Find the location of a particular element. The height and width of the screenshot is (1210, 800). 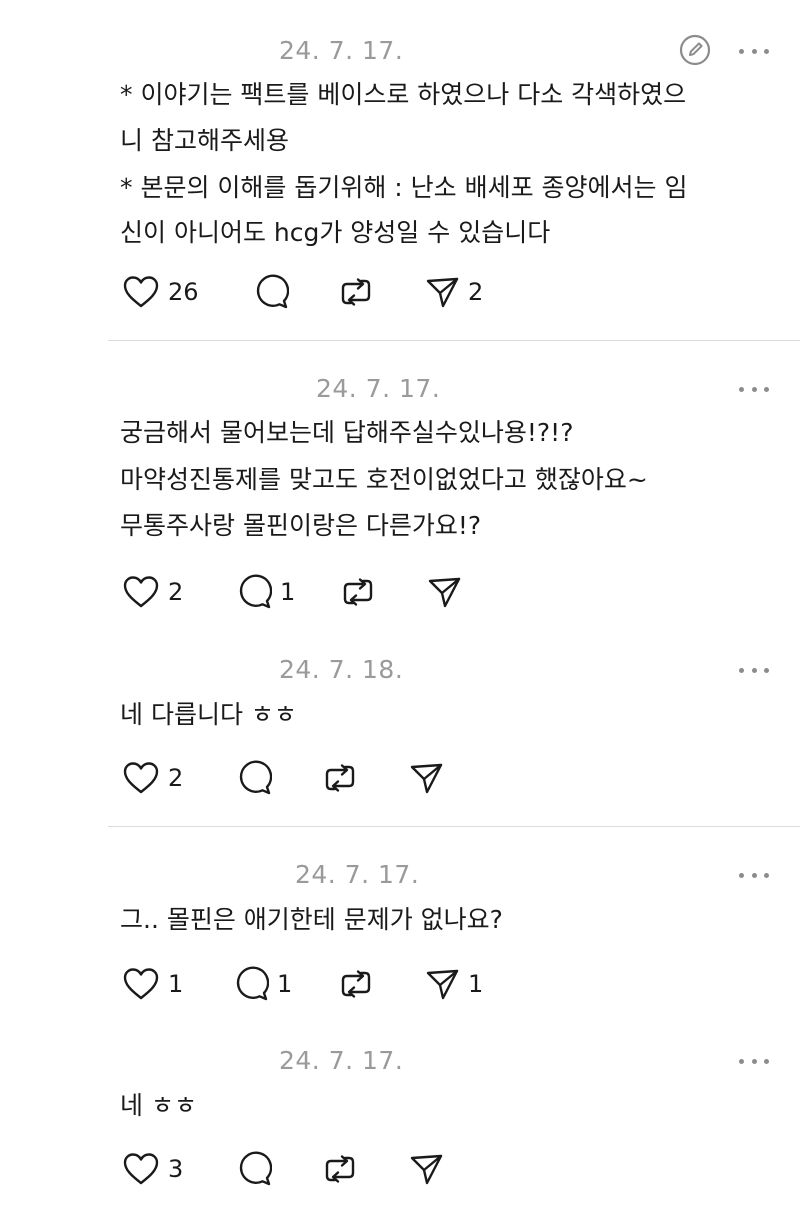

post-2-line-2: 마약성진통제를 맞고도 호전이없었다고 했잖아요~ is located at coordinates (384, 479).